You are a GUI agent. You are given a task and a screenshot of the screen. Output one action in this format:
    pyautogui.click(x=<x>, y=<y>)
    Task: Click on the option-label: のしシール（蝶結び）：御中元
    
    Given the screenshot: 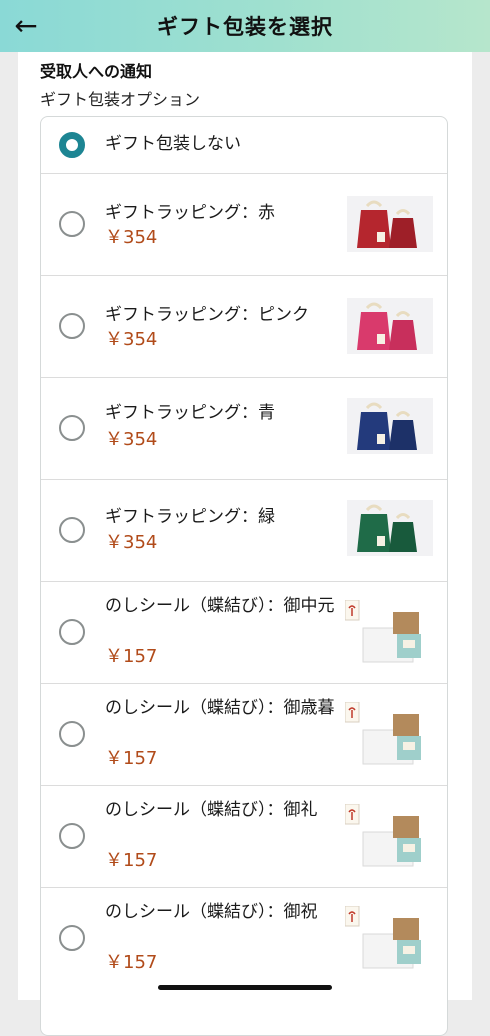 What is the action you would take?
    pyautogui.click(x=220, y=606)
    